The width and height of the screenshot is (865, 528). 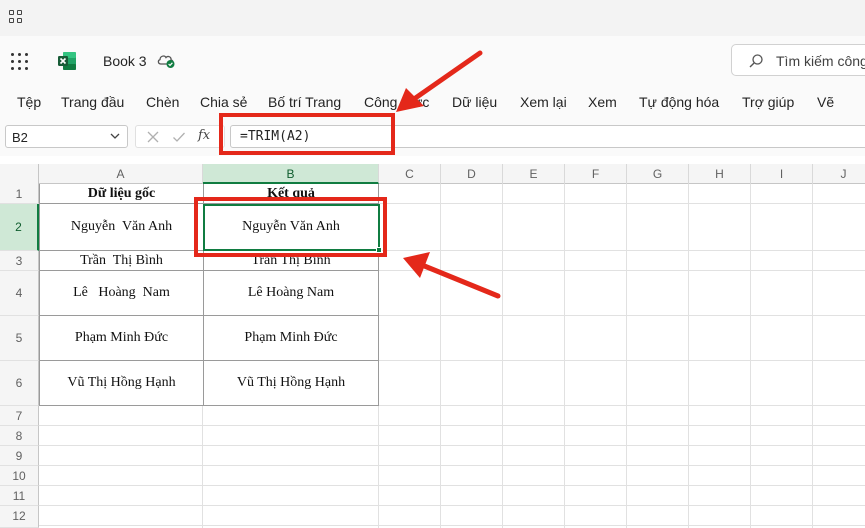 What do you see at coordinates (543, 102) in the screenshot?
I see `tab-review: Xem lại` at bounding box center [543, 102].